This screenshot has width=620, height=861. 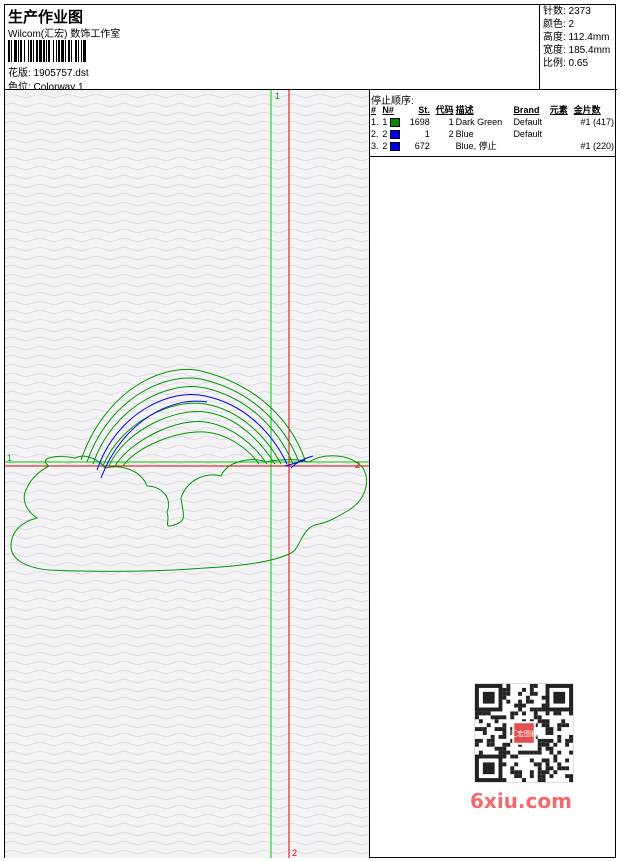 What do you see at coordinates (521, 801) in the screenshot?
I see `watermark-text: 6xiu.com` at bounding box center [521, 801].